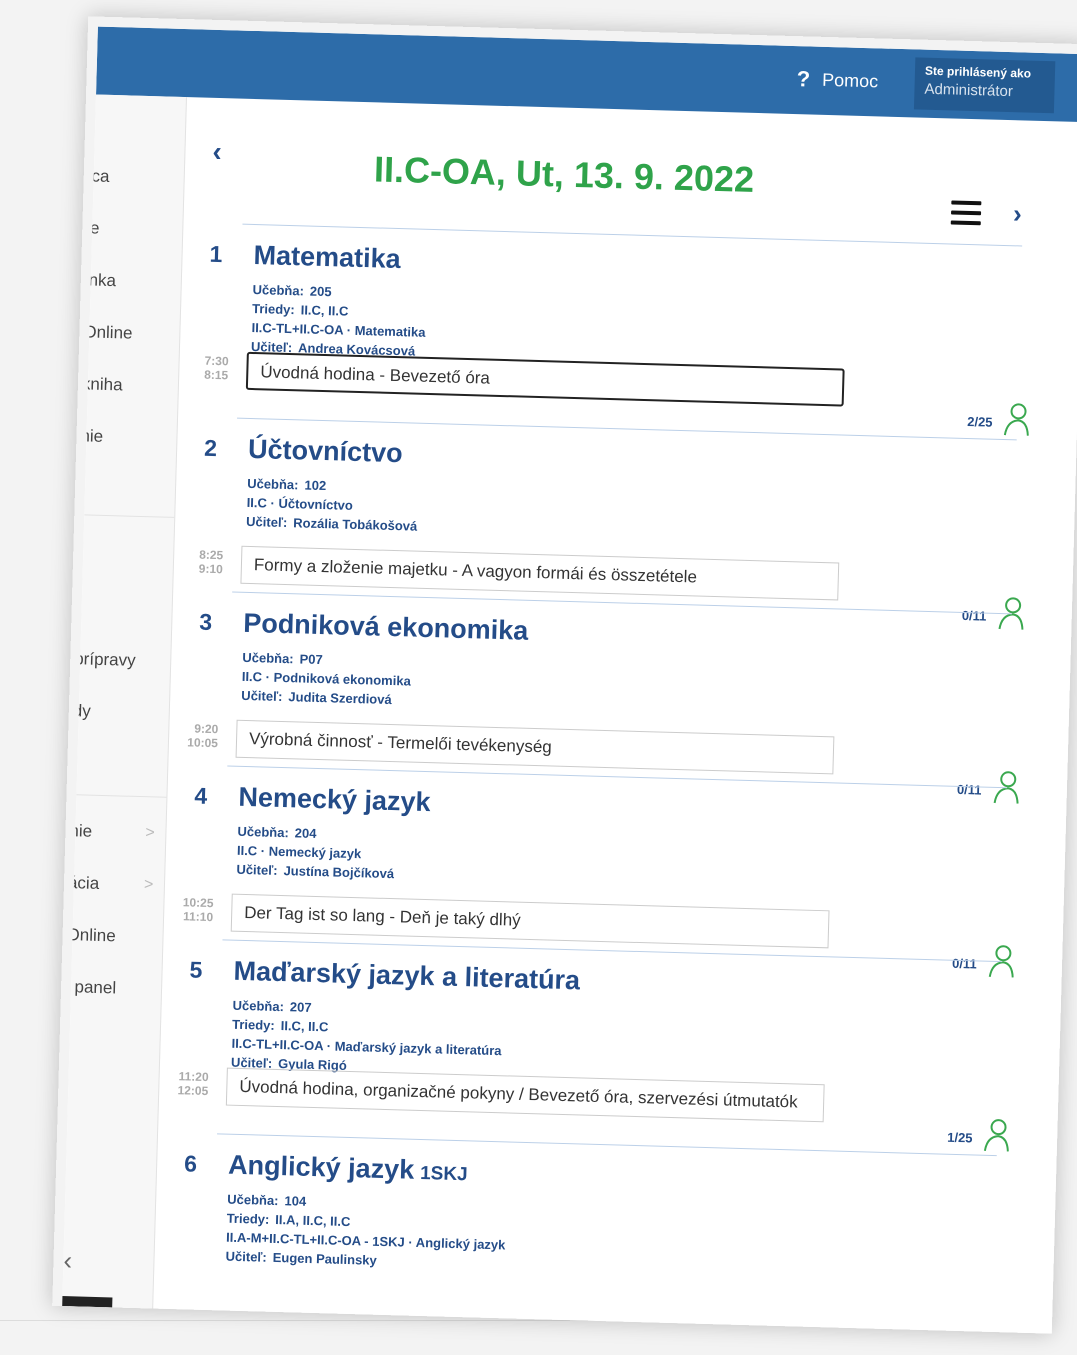  What do you see at coordinates (211, 562) in the screenshot?
I see `lesson-time: 8:25 9:10` at bounding box center [211, 562].